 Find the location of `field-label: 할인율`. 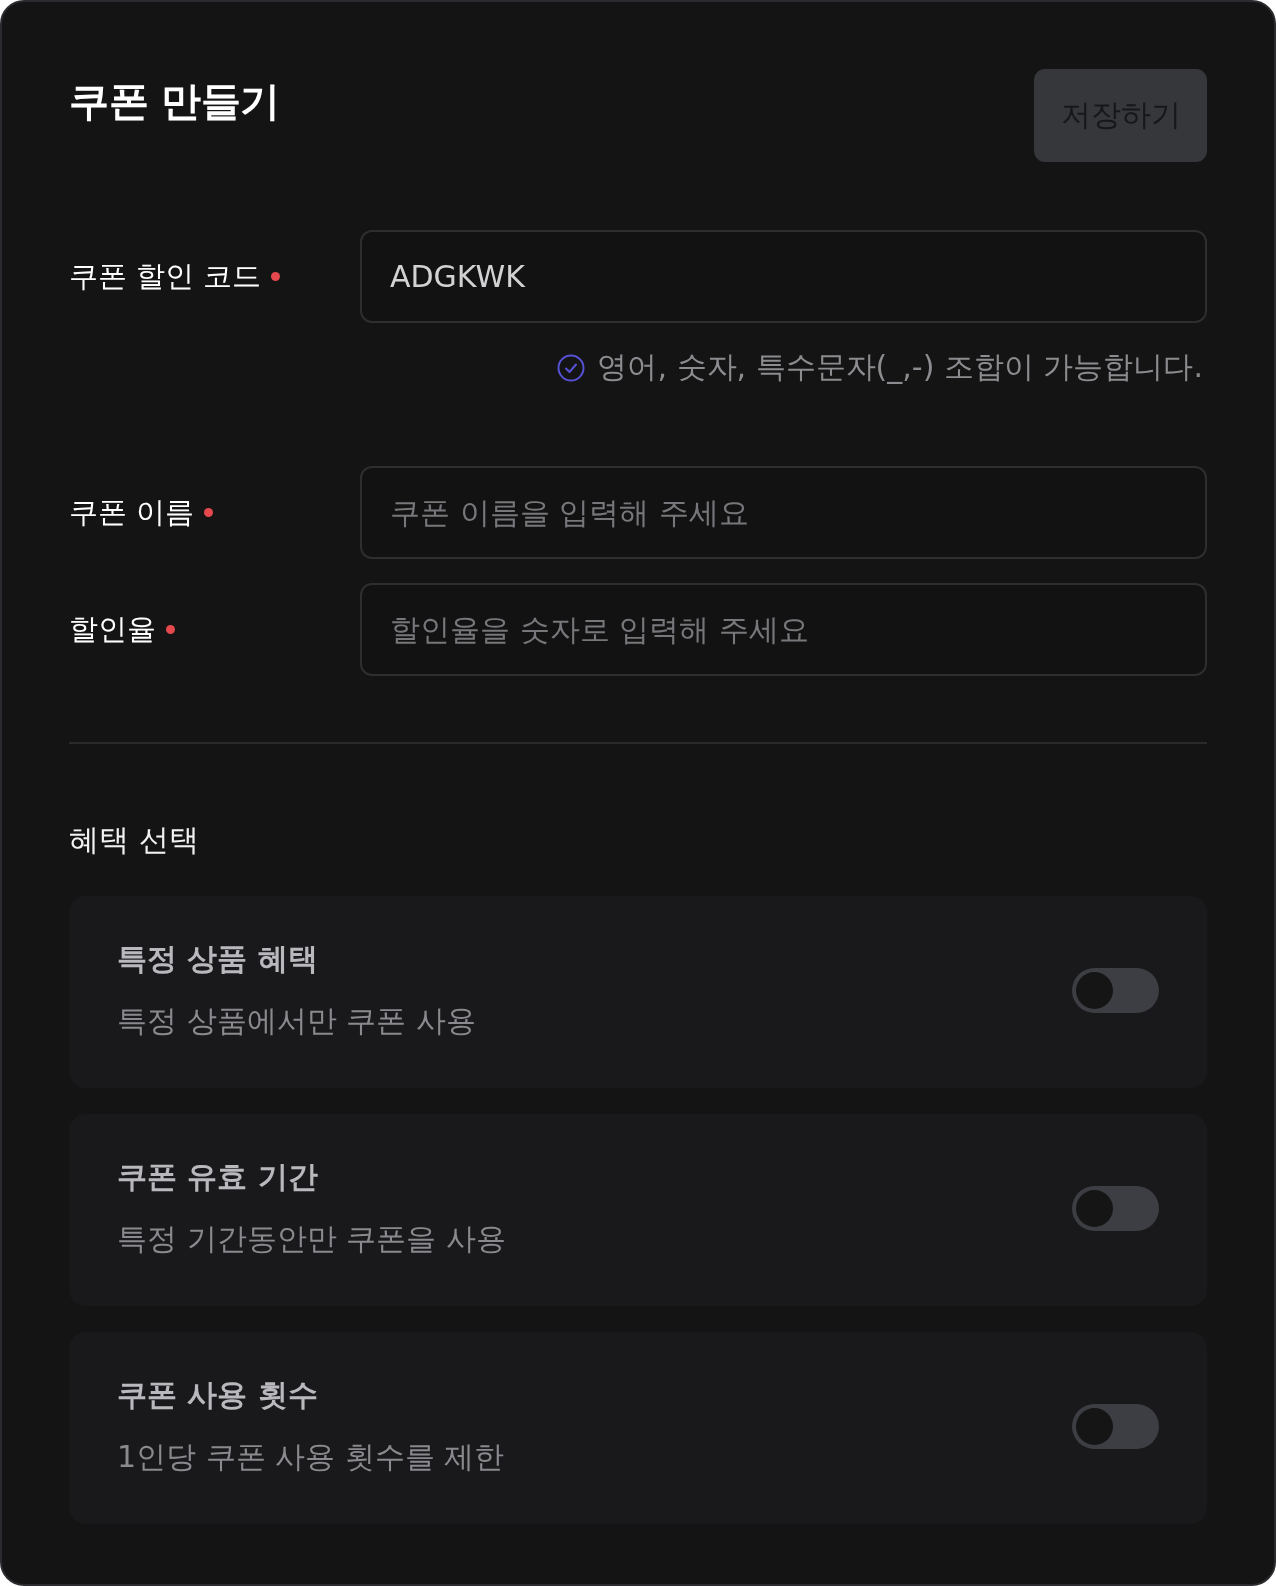

field-label: 할인율 is located at coordinates (112, 629).